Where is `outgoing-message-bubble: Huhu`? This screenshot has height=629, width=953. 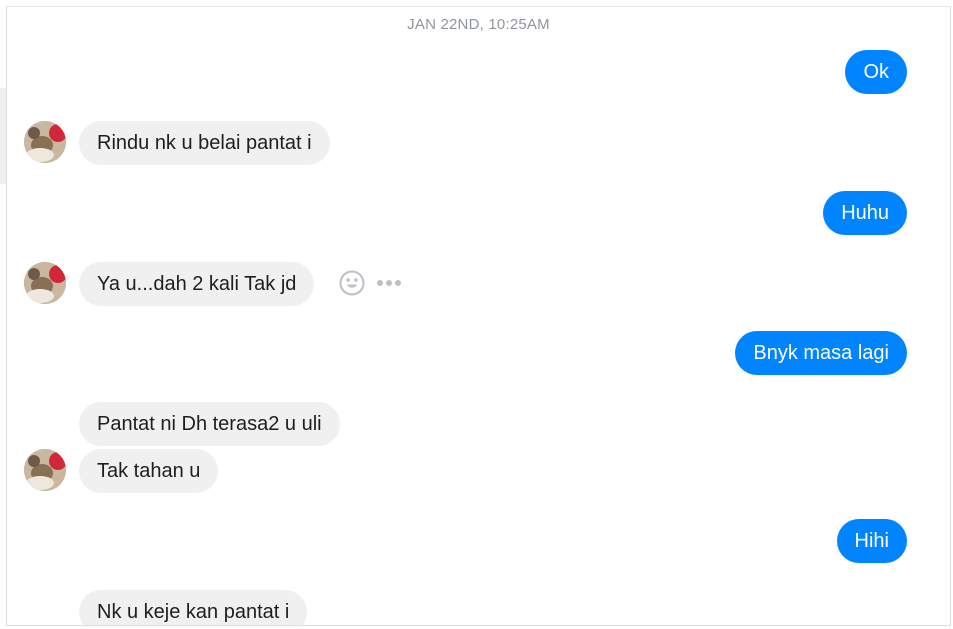 outgoing-message-bubble: Huhu is located at coordinates (865, 213).